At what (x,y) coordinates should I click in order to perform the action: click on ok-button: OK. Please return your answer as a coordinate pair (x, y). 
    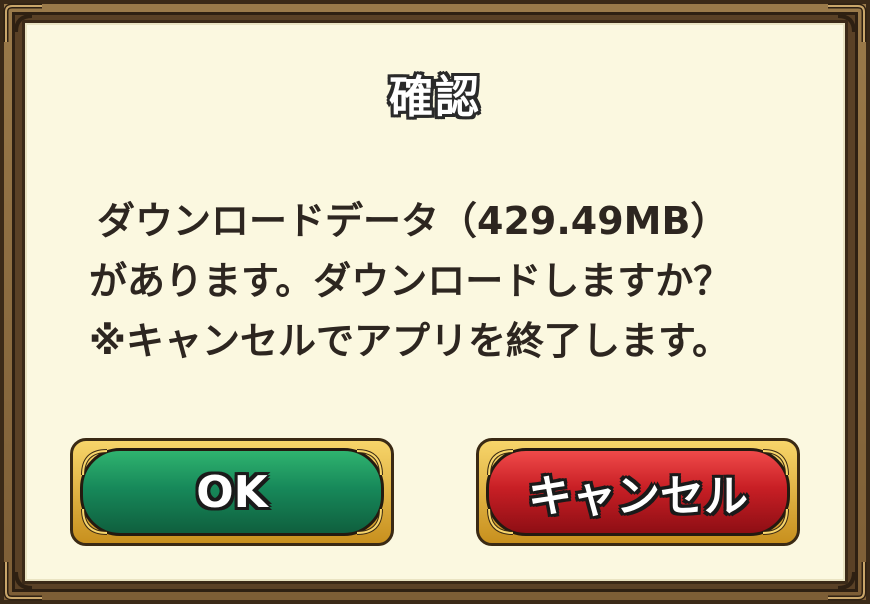
    Looking at the image, I should click on (232, 492).